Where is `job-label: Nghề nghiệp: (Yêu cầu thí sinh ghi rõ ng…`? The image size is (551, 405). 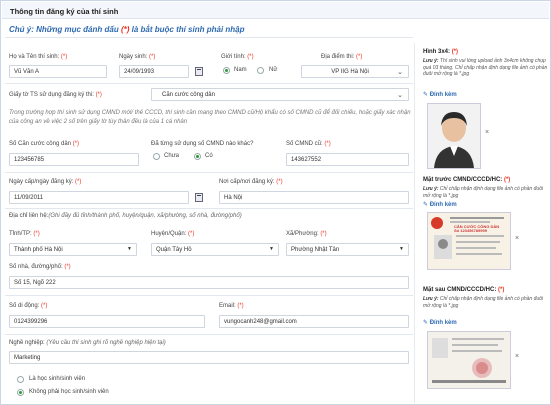 job-label: Nghề nghiệp: (Yêu cầu thí sinh ghi rõ ng… is located at coordinates (87, 343).